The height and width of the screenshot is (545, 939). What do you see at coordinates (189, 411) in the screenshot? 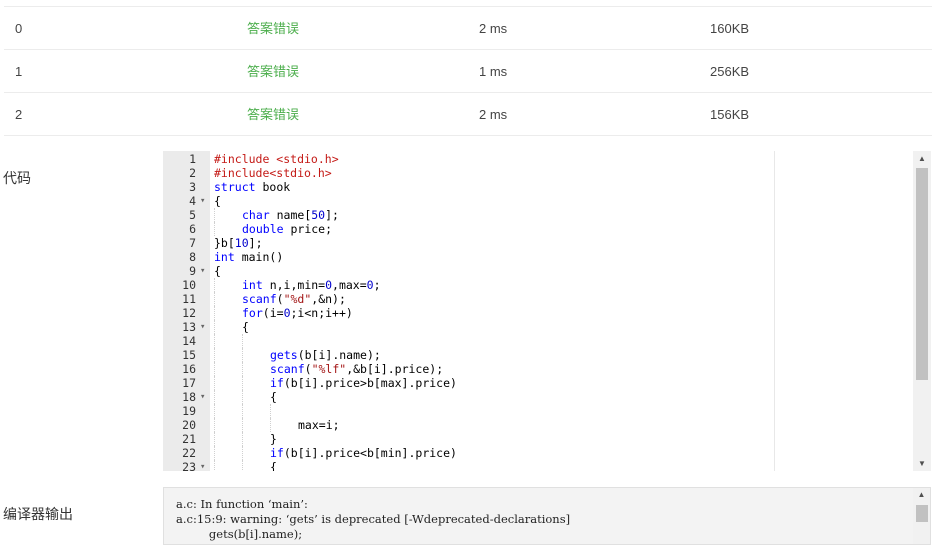
I see `line-number: 19` at bounding box center [189, 411].